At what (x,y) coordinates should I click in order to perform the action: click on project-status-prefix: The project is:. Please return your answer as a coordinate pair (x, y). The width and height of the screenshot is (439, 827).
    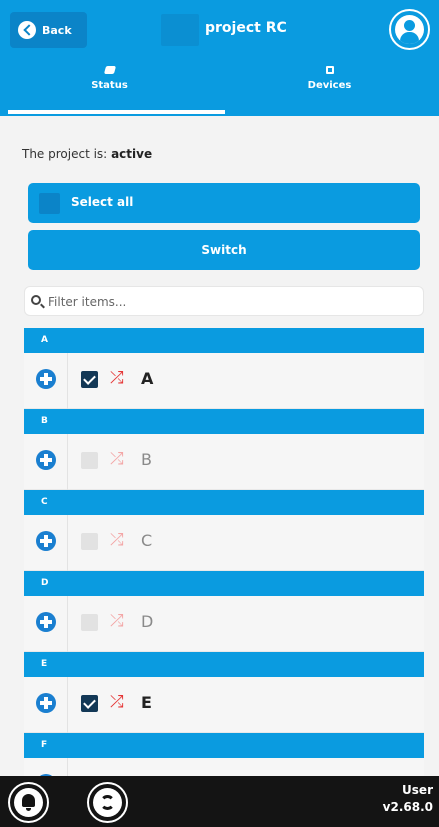
    Looking at the image, I should click on (65, 154).